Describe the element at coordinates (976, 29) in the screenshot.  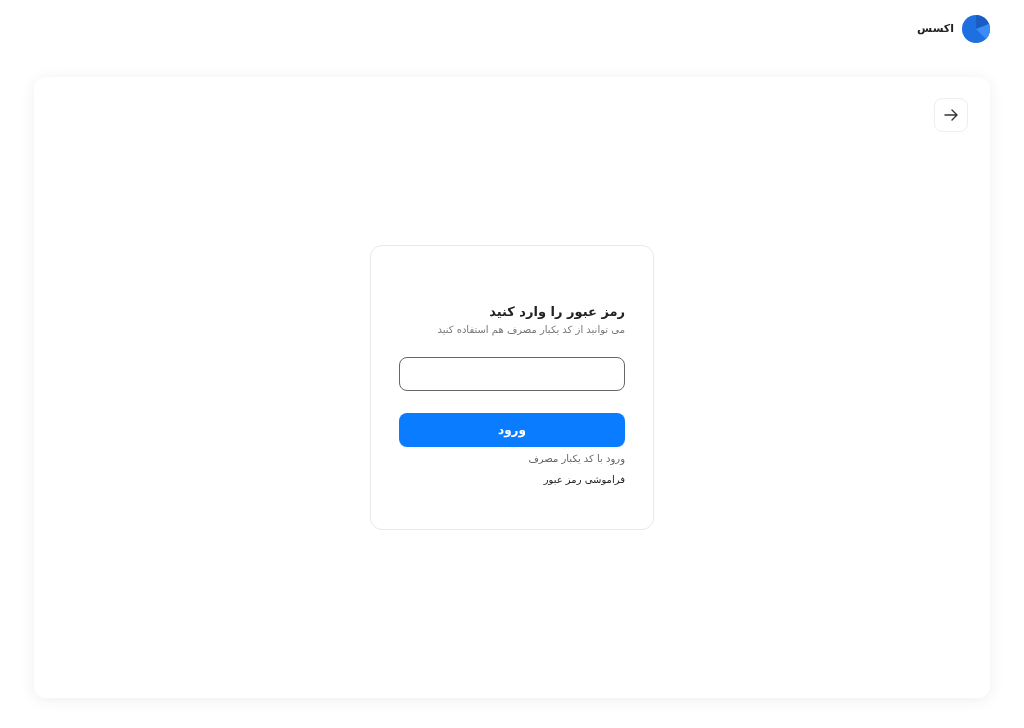
I see `logo-icon` at that location.